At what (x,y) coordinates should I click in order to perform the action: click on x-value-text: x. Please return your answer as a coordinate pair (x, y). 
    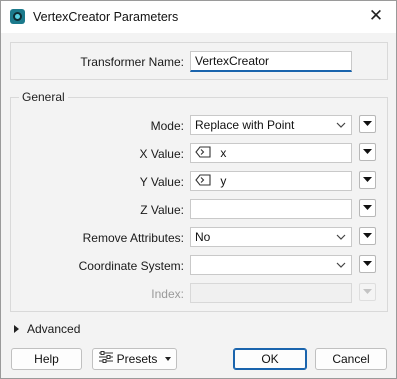
    Looking at the image, I should click on (223, 153).